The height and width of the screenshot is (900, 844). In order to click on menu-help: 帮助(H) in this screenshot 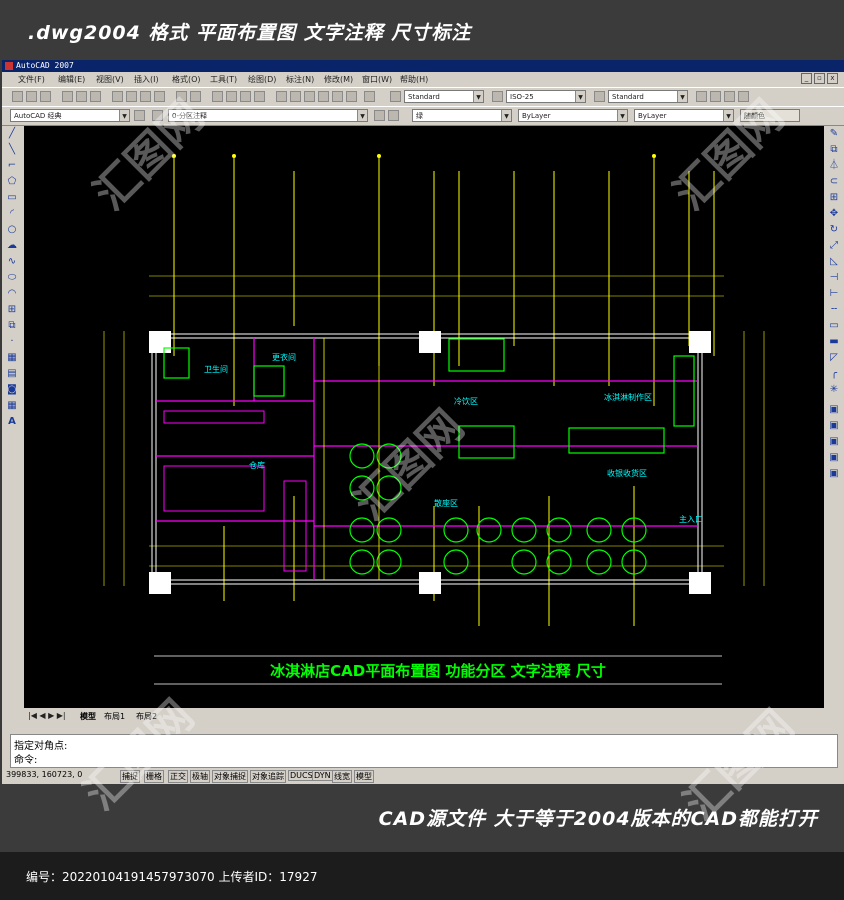, I will do `click(414, 79)`.